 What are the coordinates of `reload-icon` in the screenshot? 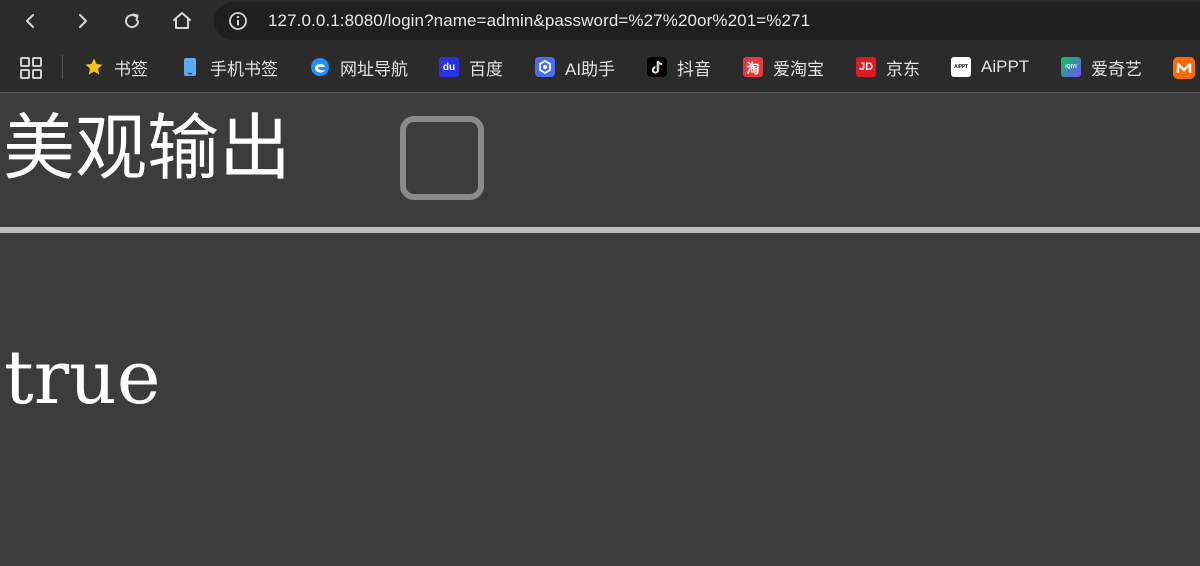 It's located at (132, 21).